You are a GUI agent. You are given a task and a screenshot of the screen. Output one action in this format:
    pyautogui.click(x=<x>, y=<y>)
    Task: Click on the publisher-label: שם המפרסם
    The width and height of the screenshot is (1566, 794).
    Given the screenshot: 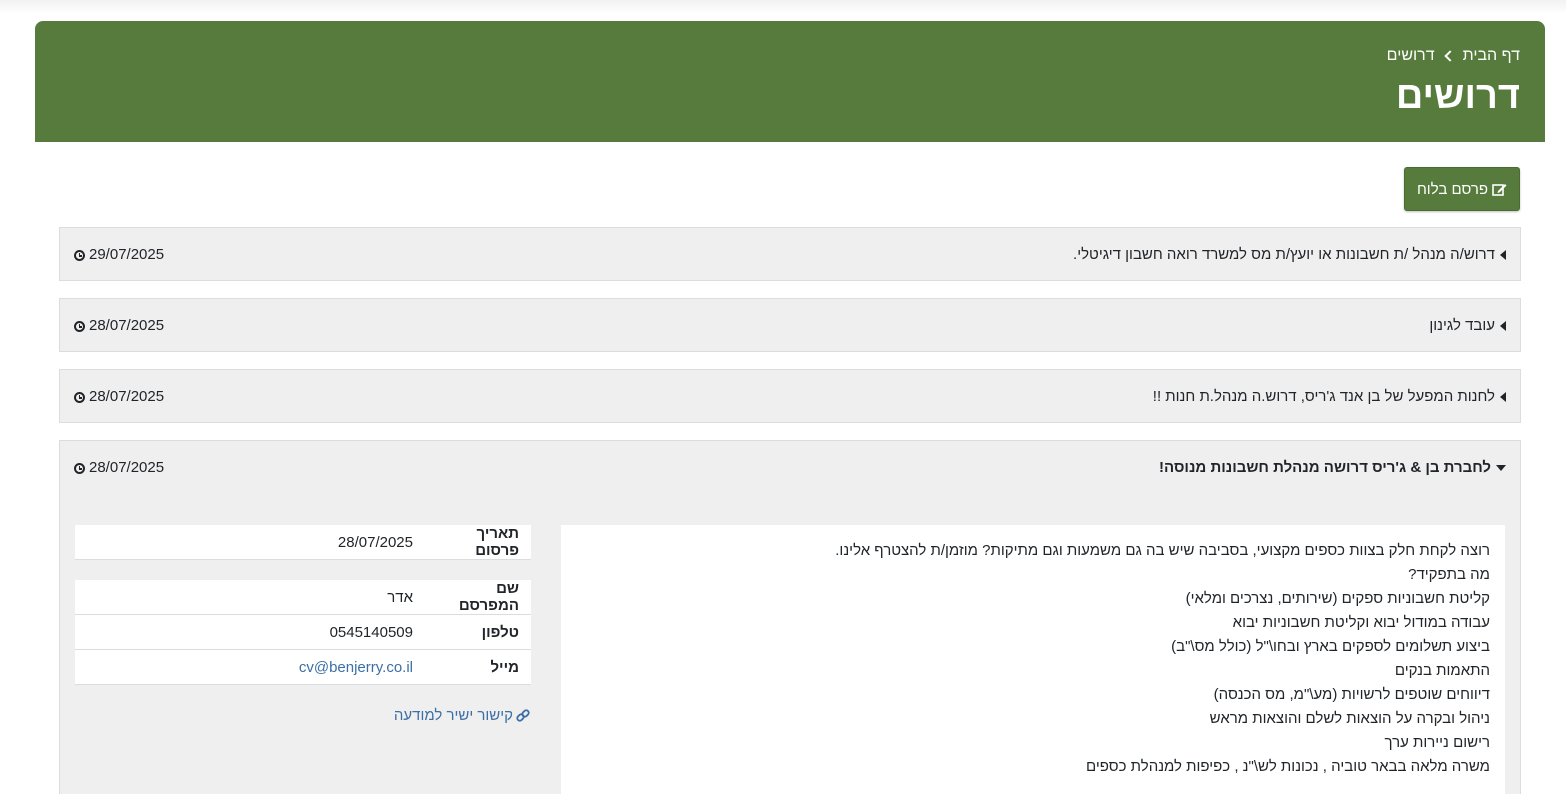 What is the action you would take?
    pyautogui.click(x=478, y=597)
    